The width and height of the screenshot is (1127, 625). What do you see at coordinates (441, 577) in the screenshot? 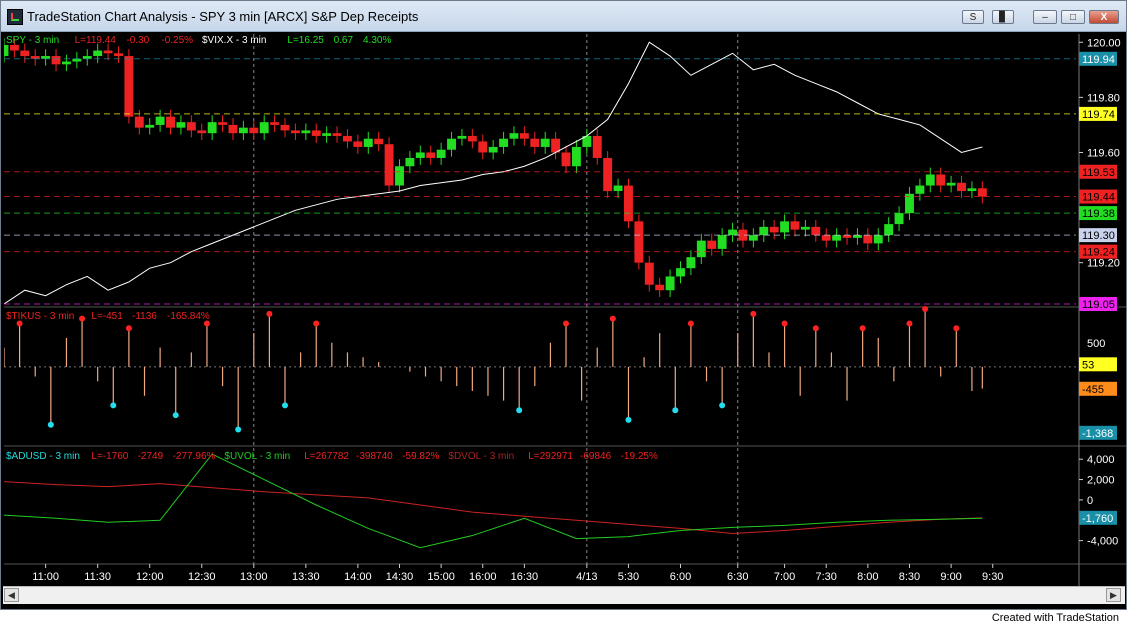
I see `time-tick-label: 15:00` at bounding box center [441, 577].